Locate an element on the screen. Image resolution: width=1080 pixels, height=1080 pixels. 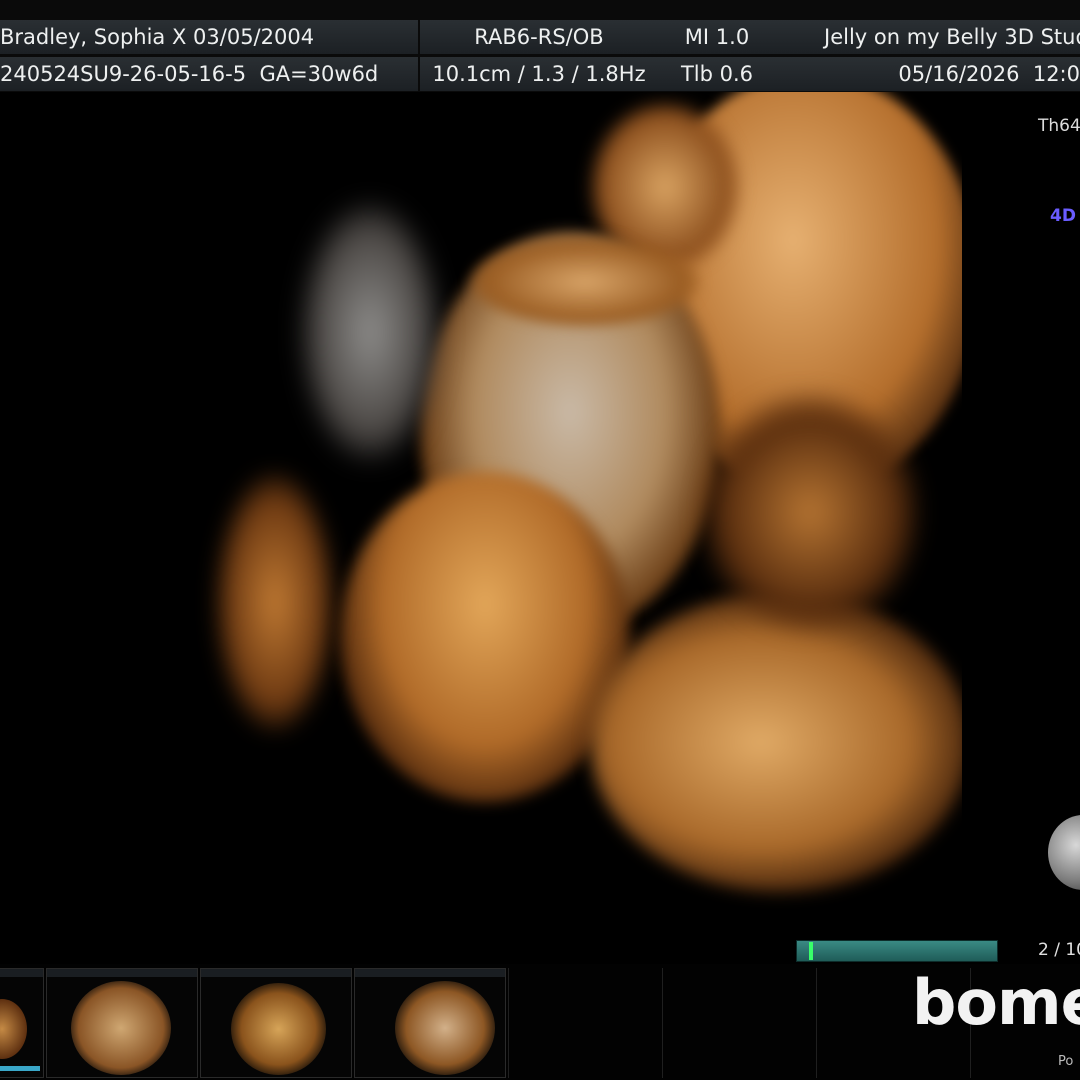
thermal-label: Th64 is located at coordinates (1059, 126).